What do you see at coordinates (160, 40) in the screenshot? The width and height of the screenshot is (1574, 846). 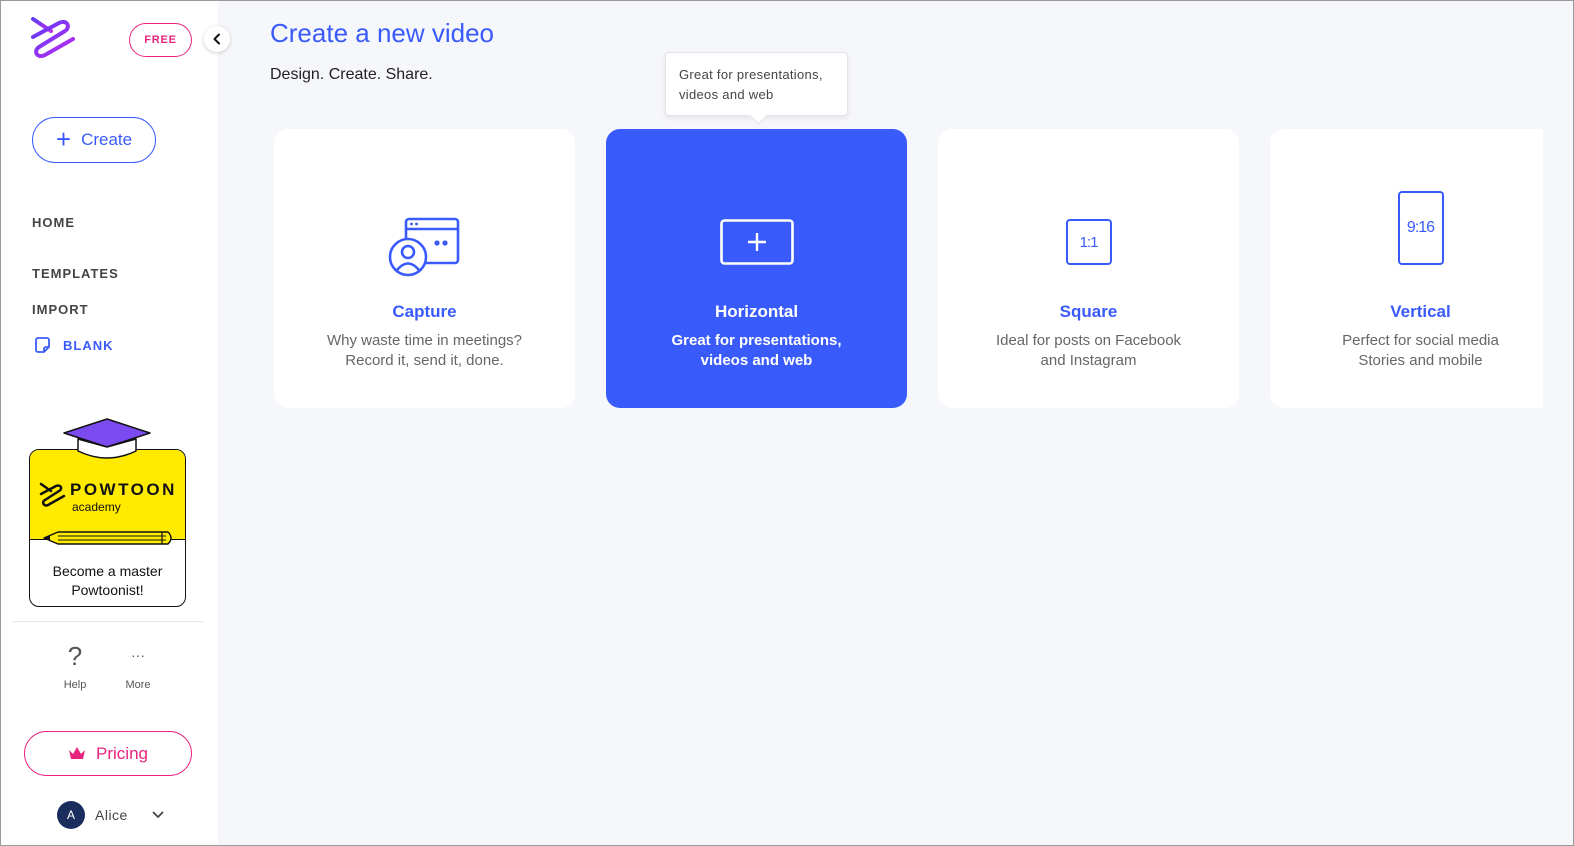 I see `free-plan-badge: FREE` at bounding box center [160, 40].